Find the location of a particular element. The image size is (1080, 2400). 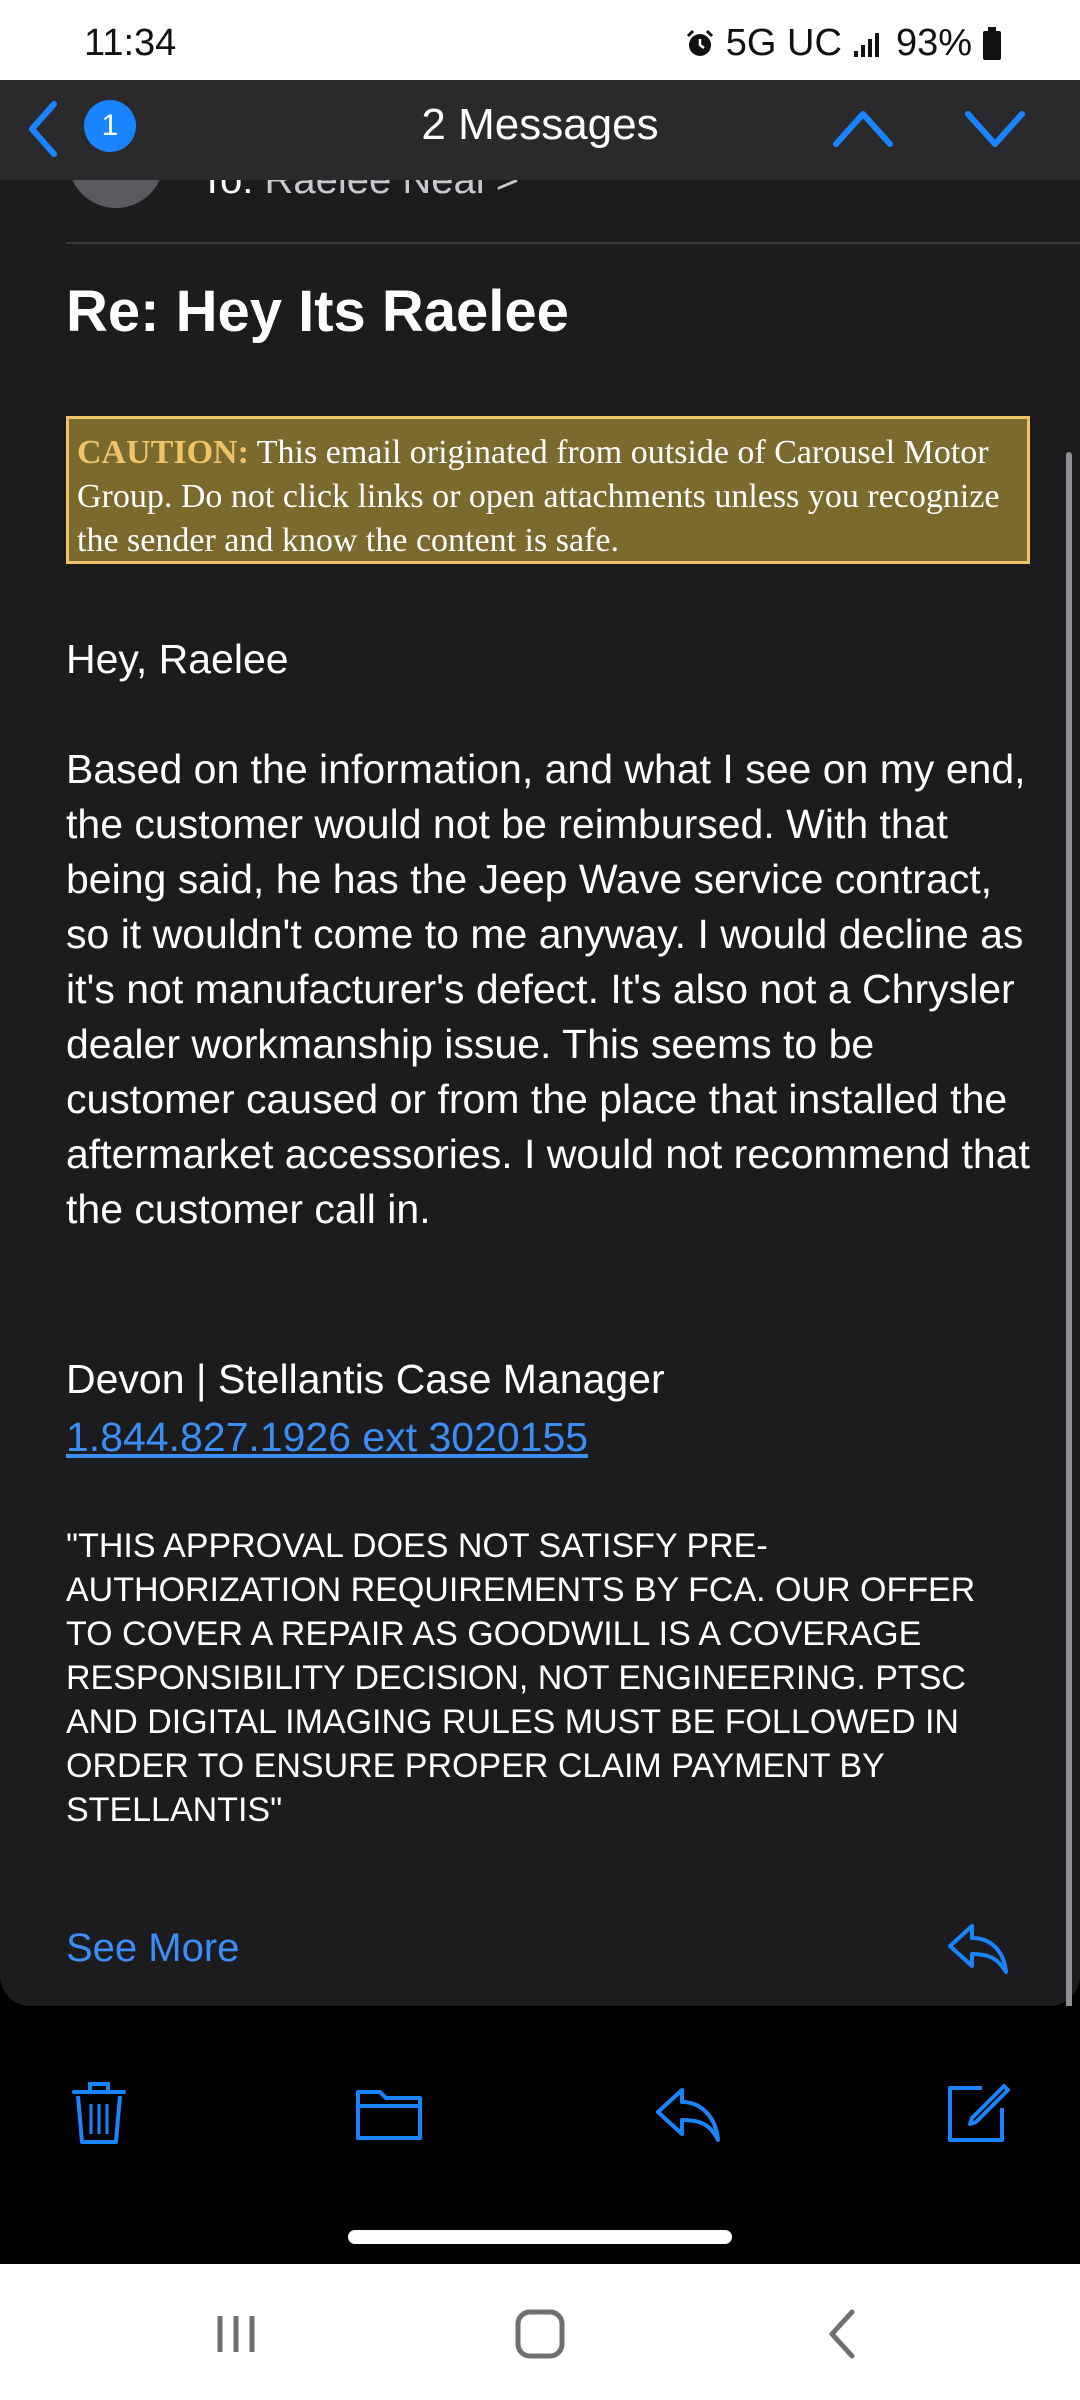

header-divider is located at coordinates (573, 243).